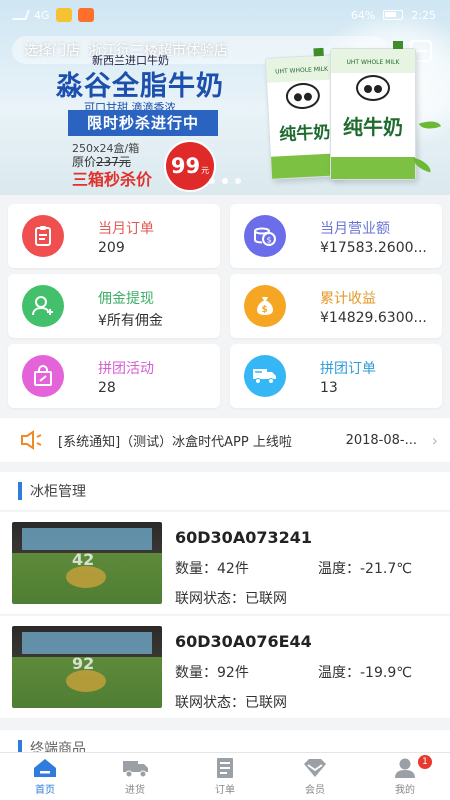 This screenshot has height=800, width=450. I want to click on promo-title: 淼谷全脂牛奶, so click(140, 86).